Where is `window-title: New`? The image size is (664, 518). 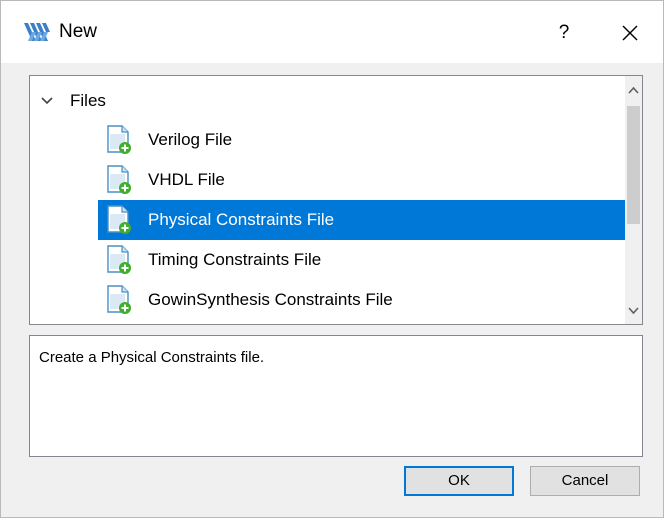
window-title: New is located at coordinates (78, 31).